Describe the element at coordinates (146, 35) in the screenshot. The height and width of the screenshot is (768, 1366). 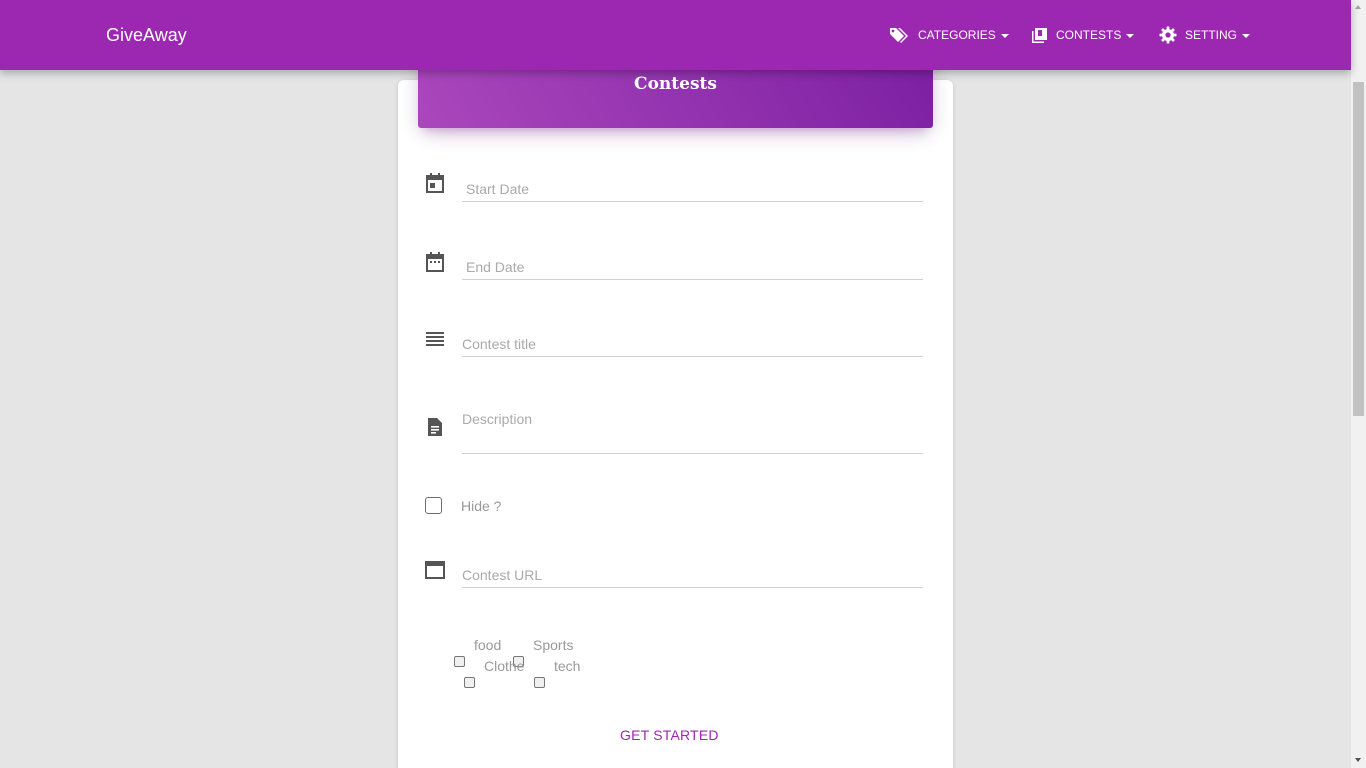
I see `brand-logo: GiveAway` at that location.